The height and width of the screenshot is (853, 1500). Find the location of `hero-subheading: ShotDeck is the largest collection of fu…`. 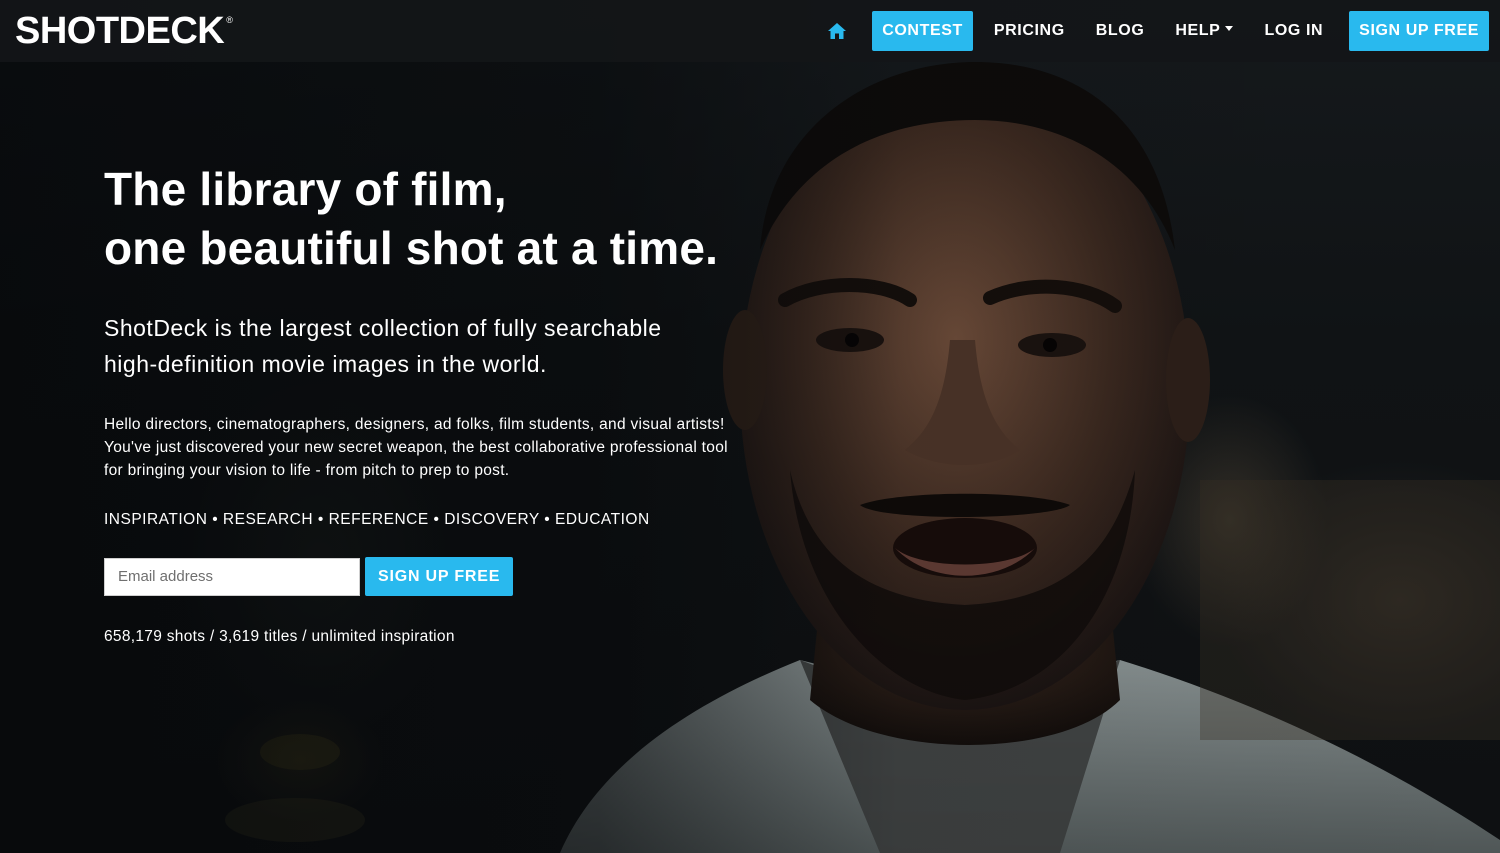

hero-subheading: ShotDeck is the largest collection of fu… is located at coordinates (444, 346).